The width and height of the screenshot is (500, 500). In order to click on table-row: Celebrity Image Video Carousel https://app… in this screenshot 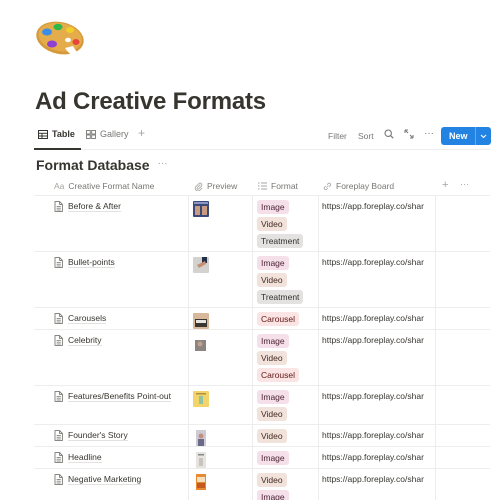, I will do `click(262, 358)`.